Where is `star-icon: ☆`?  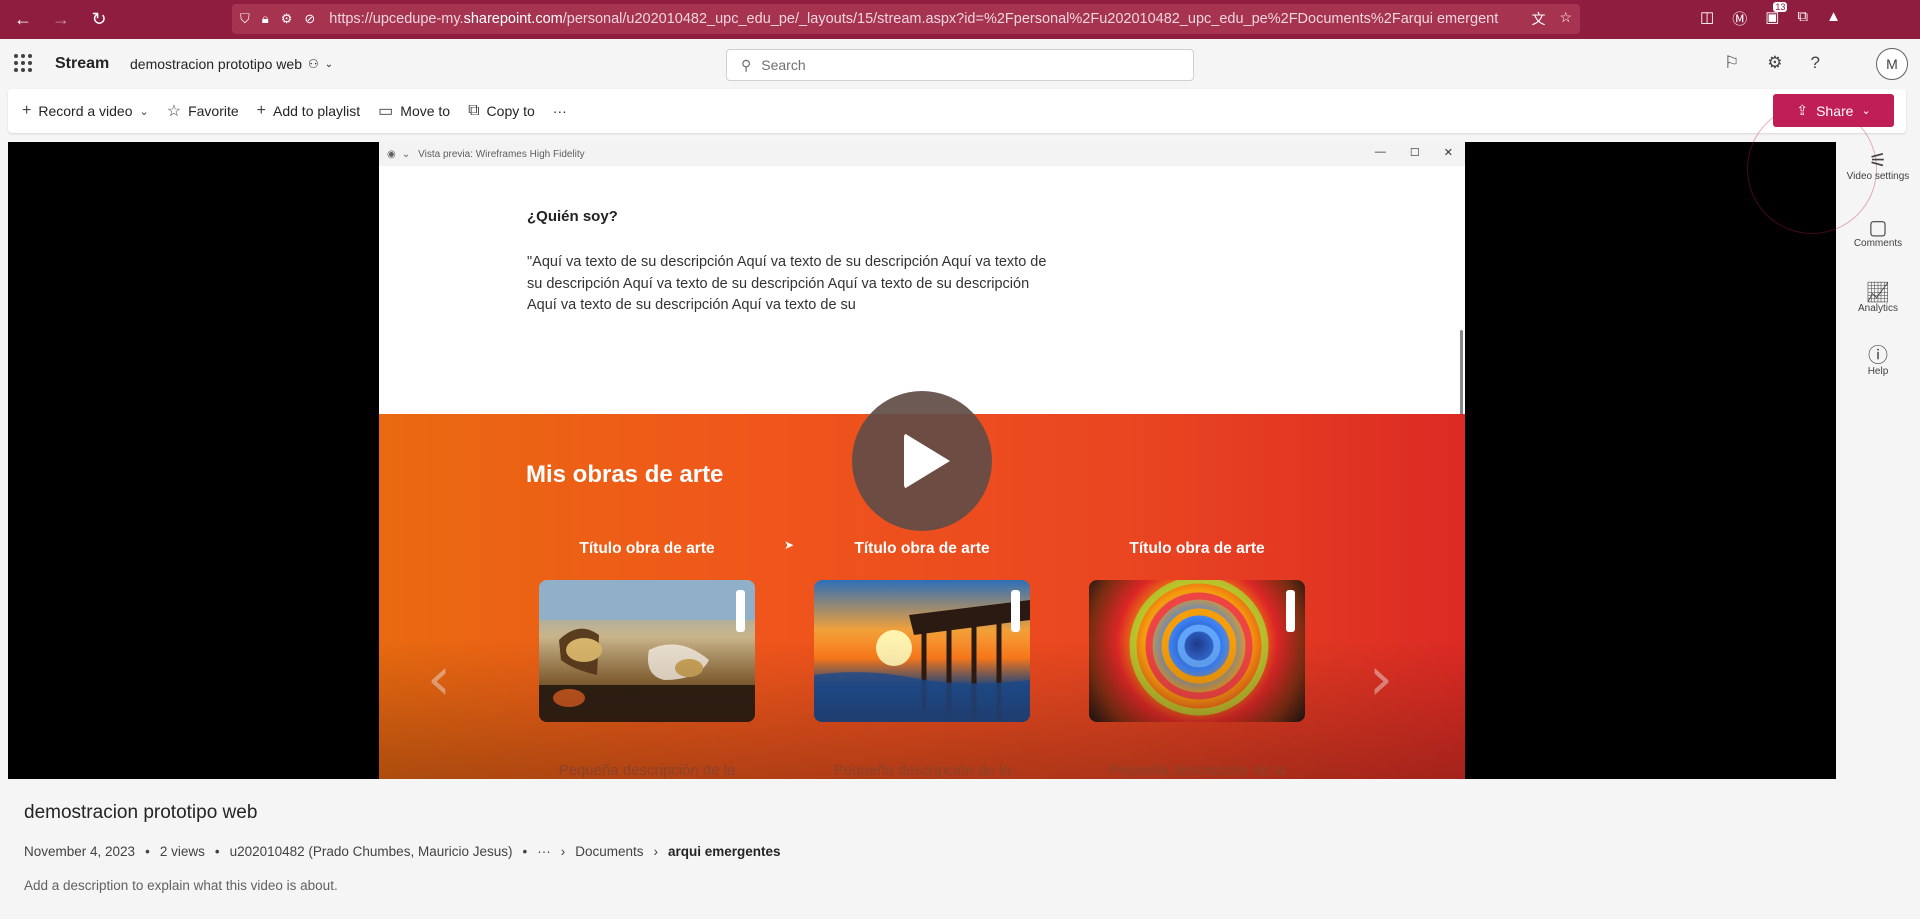 star-icon: ☆ is located at coordinates (174, 111).